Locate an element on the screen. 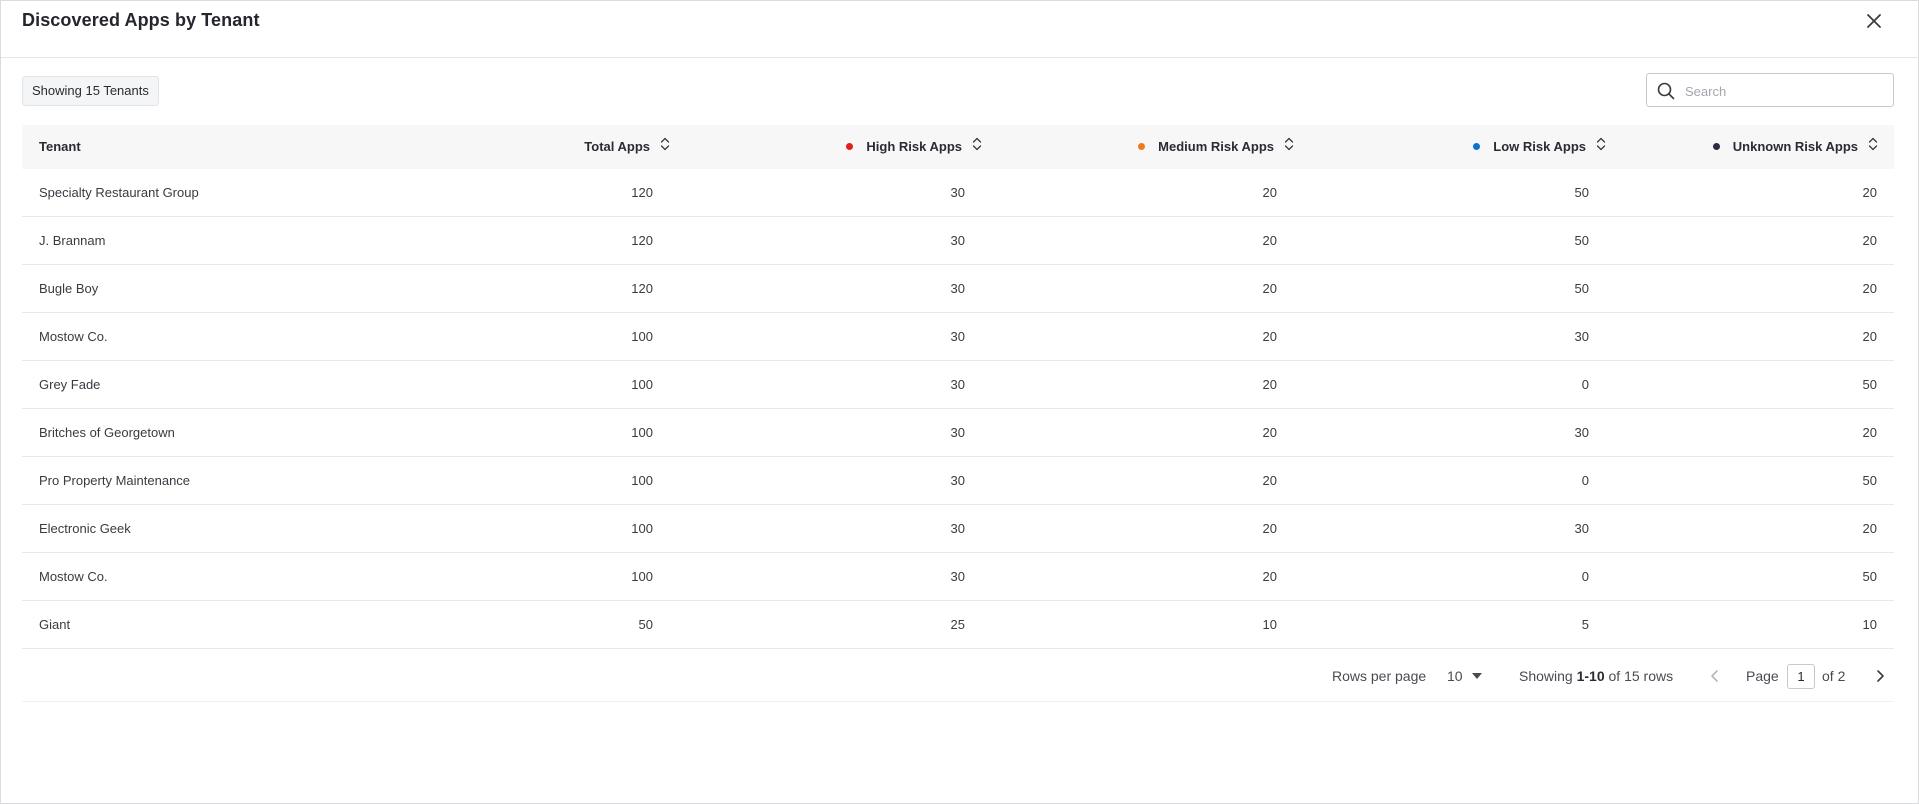  page-label: Page is located at coordinates (1762, 676).